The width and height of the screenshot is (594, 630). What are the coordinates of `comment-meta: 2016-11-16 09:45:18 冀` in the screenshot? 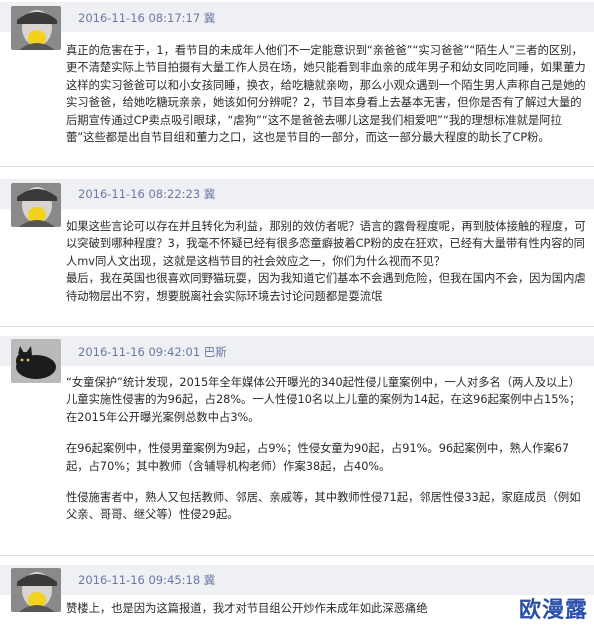 It's located at (147, 580).